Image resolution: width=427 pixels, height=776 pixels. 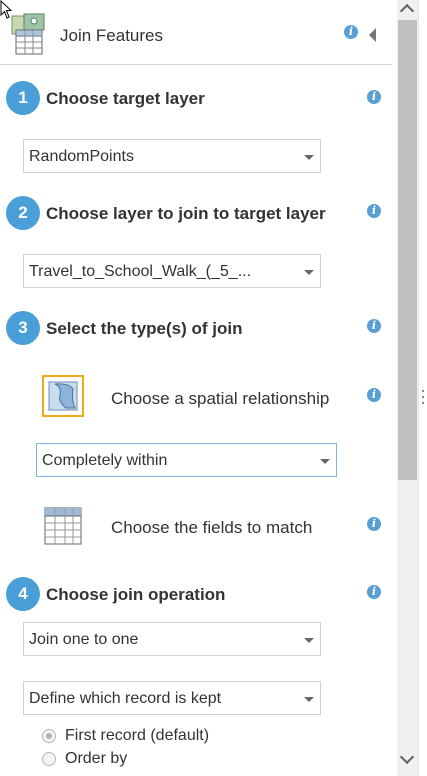 What do you see at coordinates (49, 759) in the screenshot?
I see `order-by-radio` at bounding box center [49, 759].